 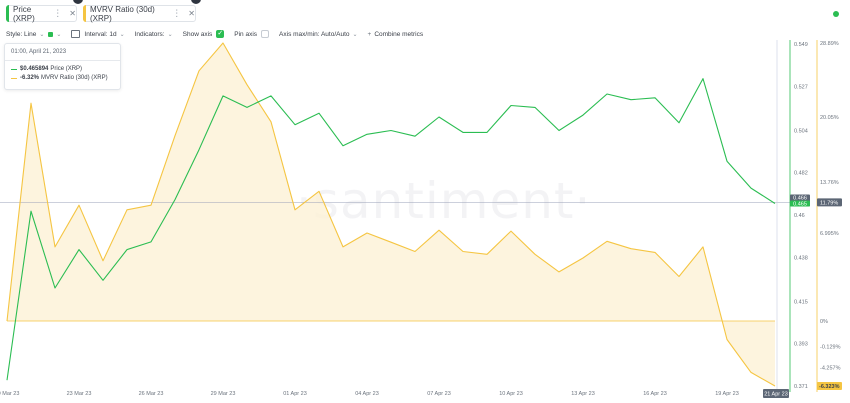 What do you see at coordinates (79, 394) in the screenshot?
I see `x-axis-tick-label: 23 Mar 23` at bounding box center [79, 394].